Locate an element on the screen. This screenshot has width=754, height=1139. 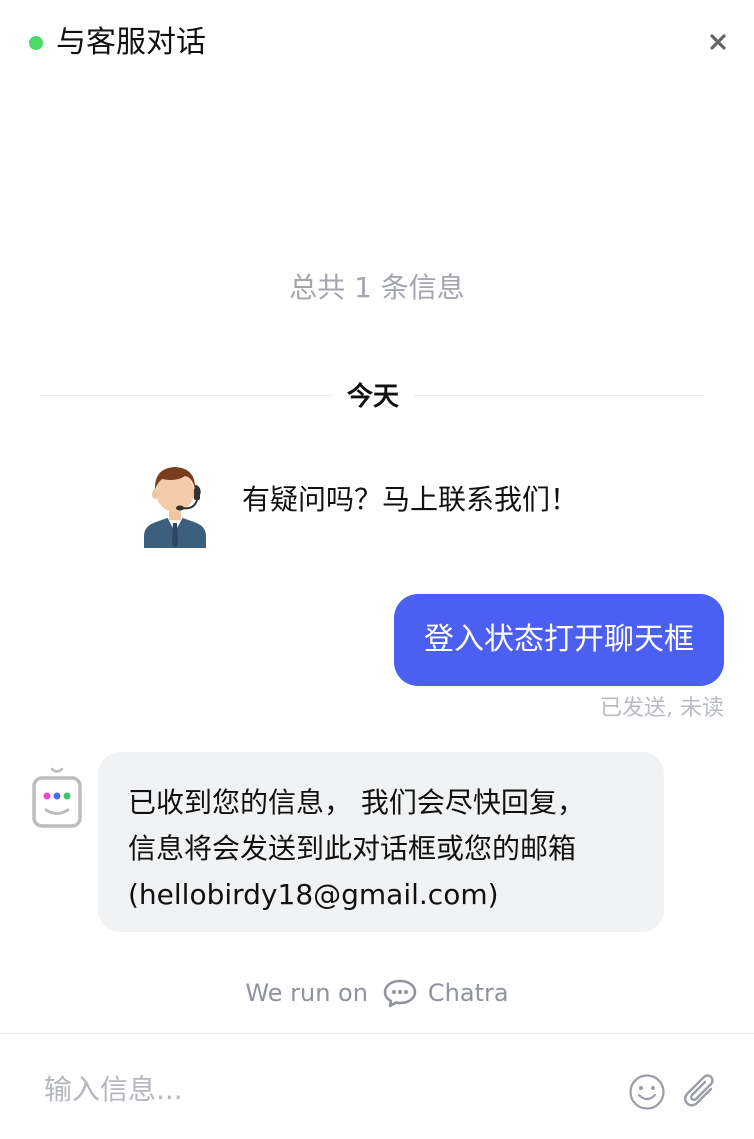
close-button is located at coordinates (718, 42).